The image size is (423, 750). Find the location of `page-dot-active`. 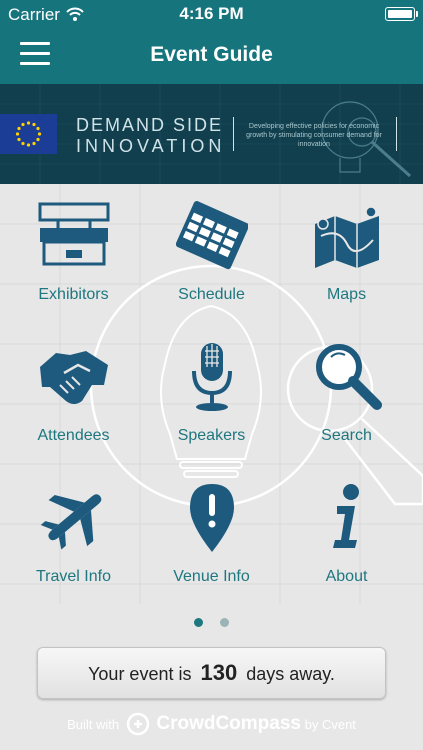

page-dot-active is located at coordinates (199, 622).